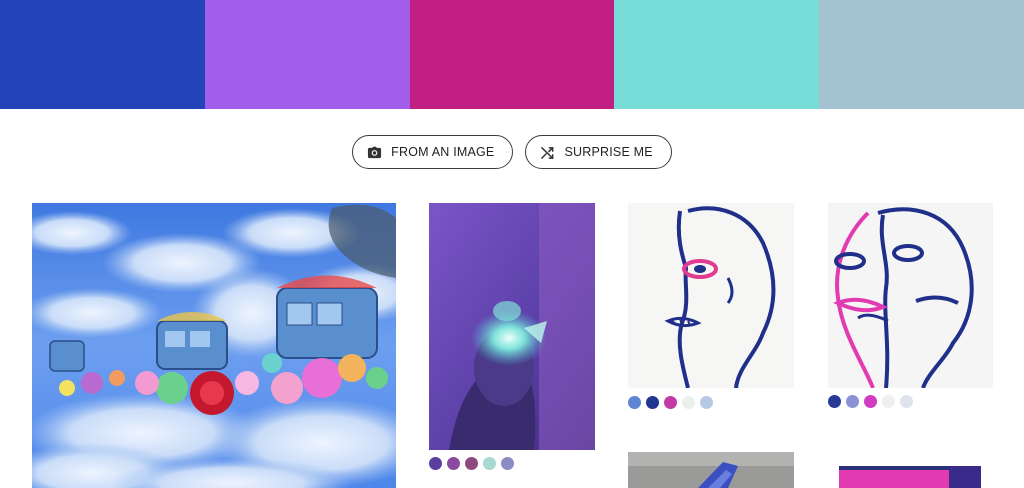  I want to click on gallery-image-pink-art, so click(910, 477).